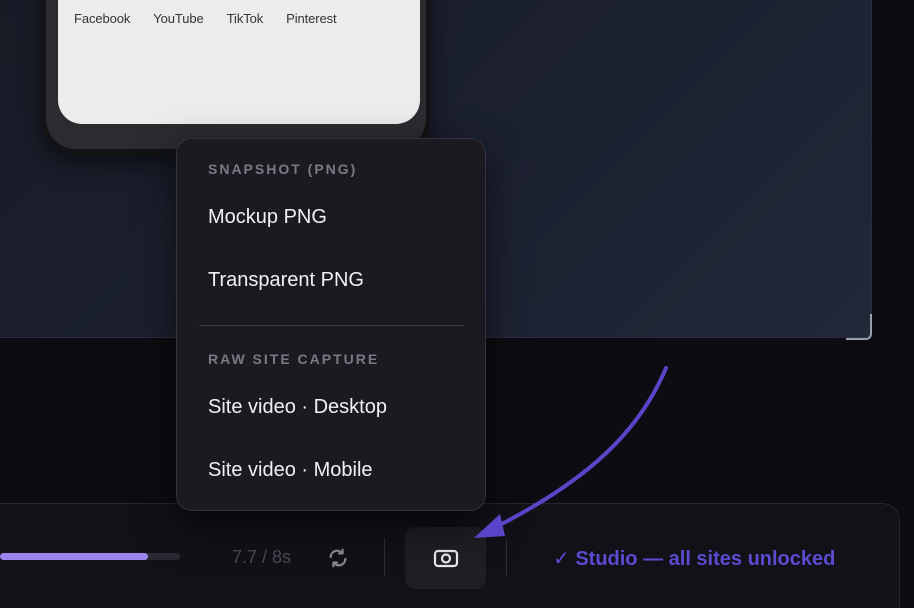  What do you see at coordinates (290, 470) in the screenshot?
I see `menu-item-site-video-mobile: Site video · Mobile` at bounding box center [290, 470].